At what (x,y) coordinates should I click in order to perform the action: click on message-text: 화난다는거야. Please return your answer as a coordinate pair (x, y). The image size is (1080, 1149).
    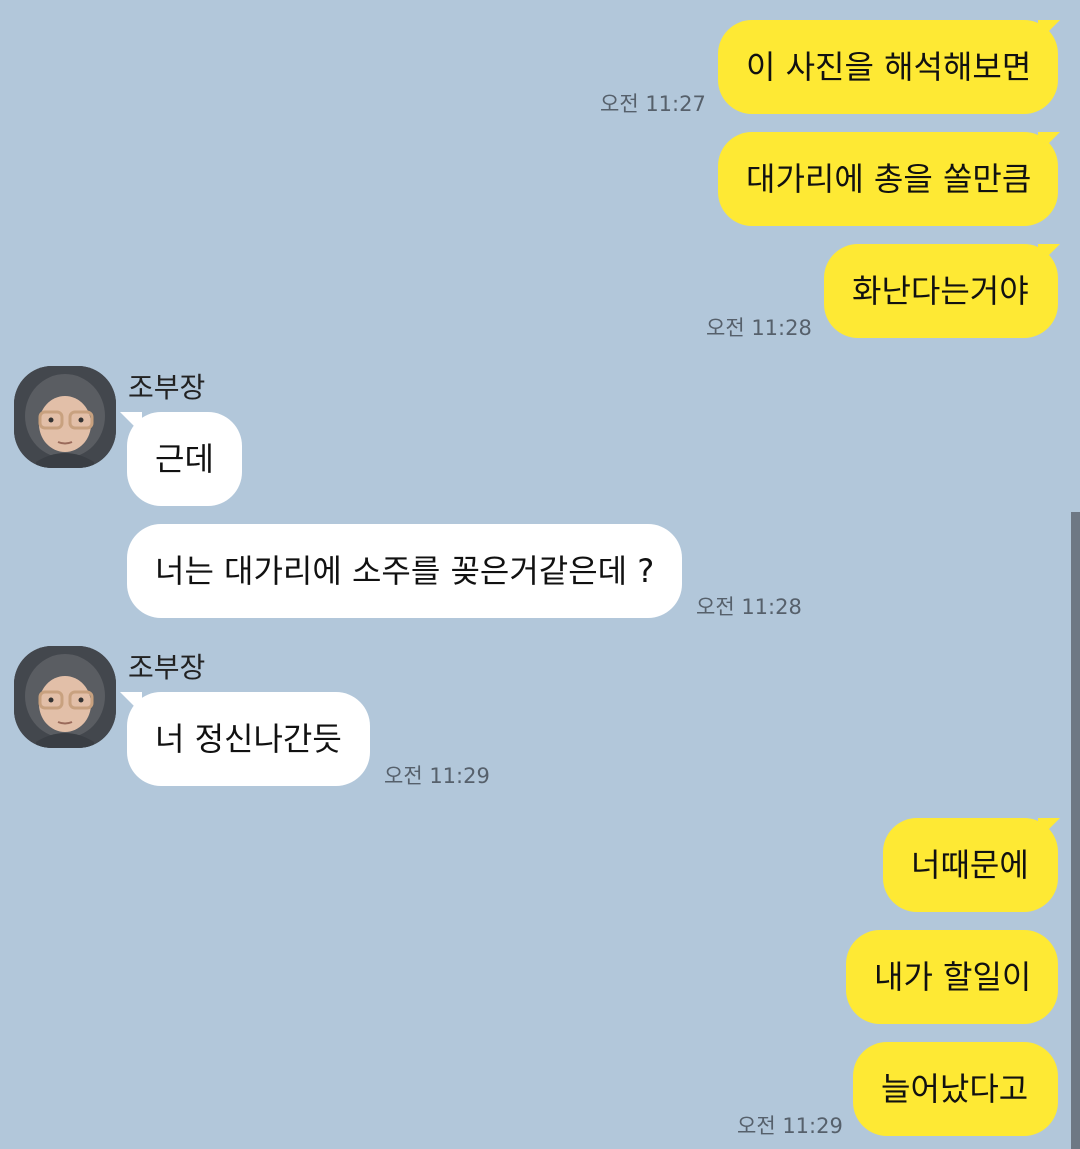
    Looking at the image, I should click on (940, 291).